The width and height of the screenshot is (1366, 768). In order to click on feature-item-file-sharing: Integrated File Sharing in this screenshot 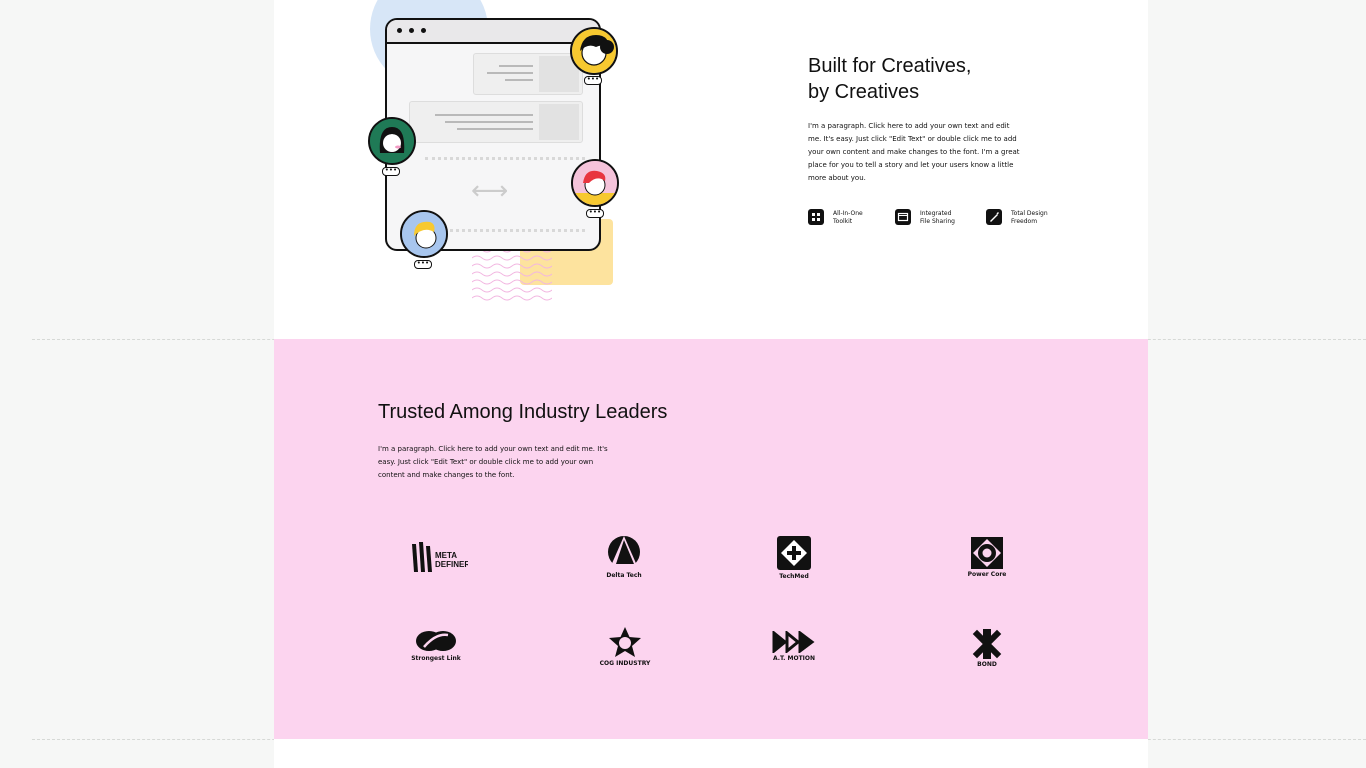, I will do `click(935, 217)`.